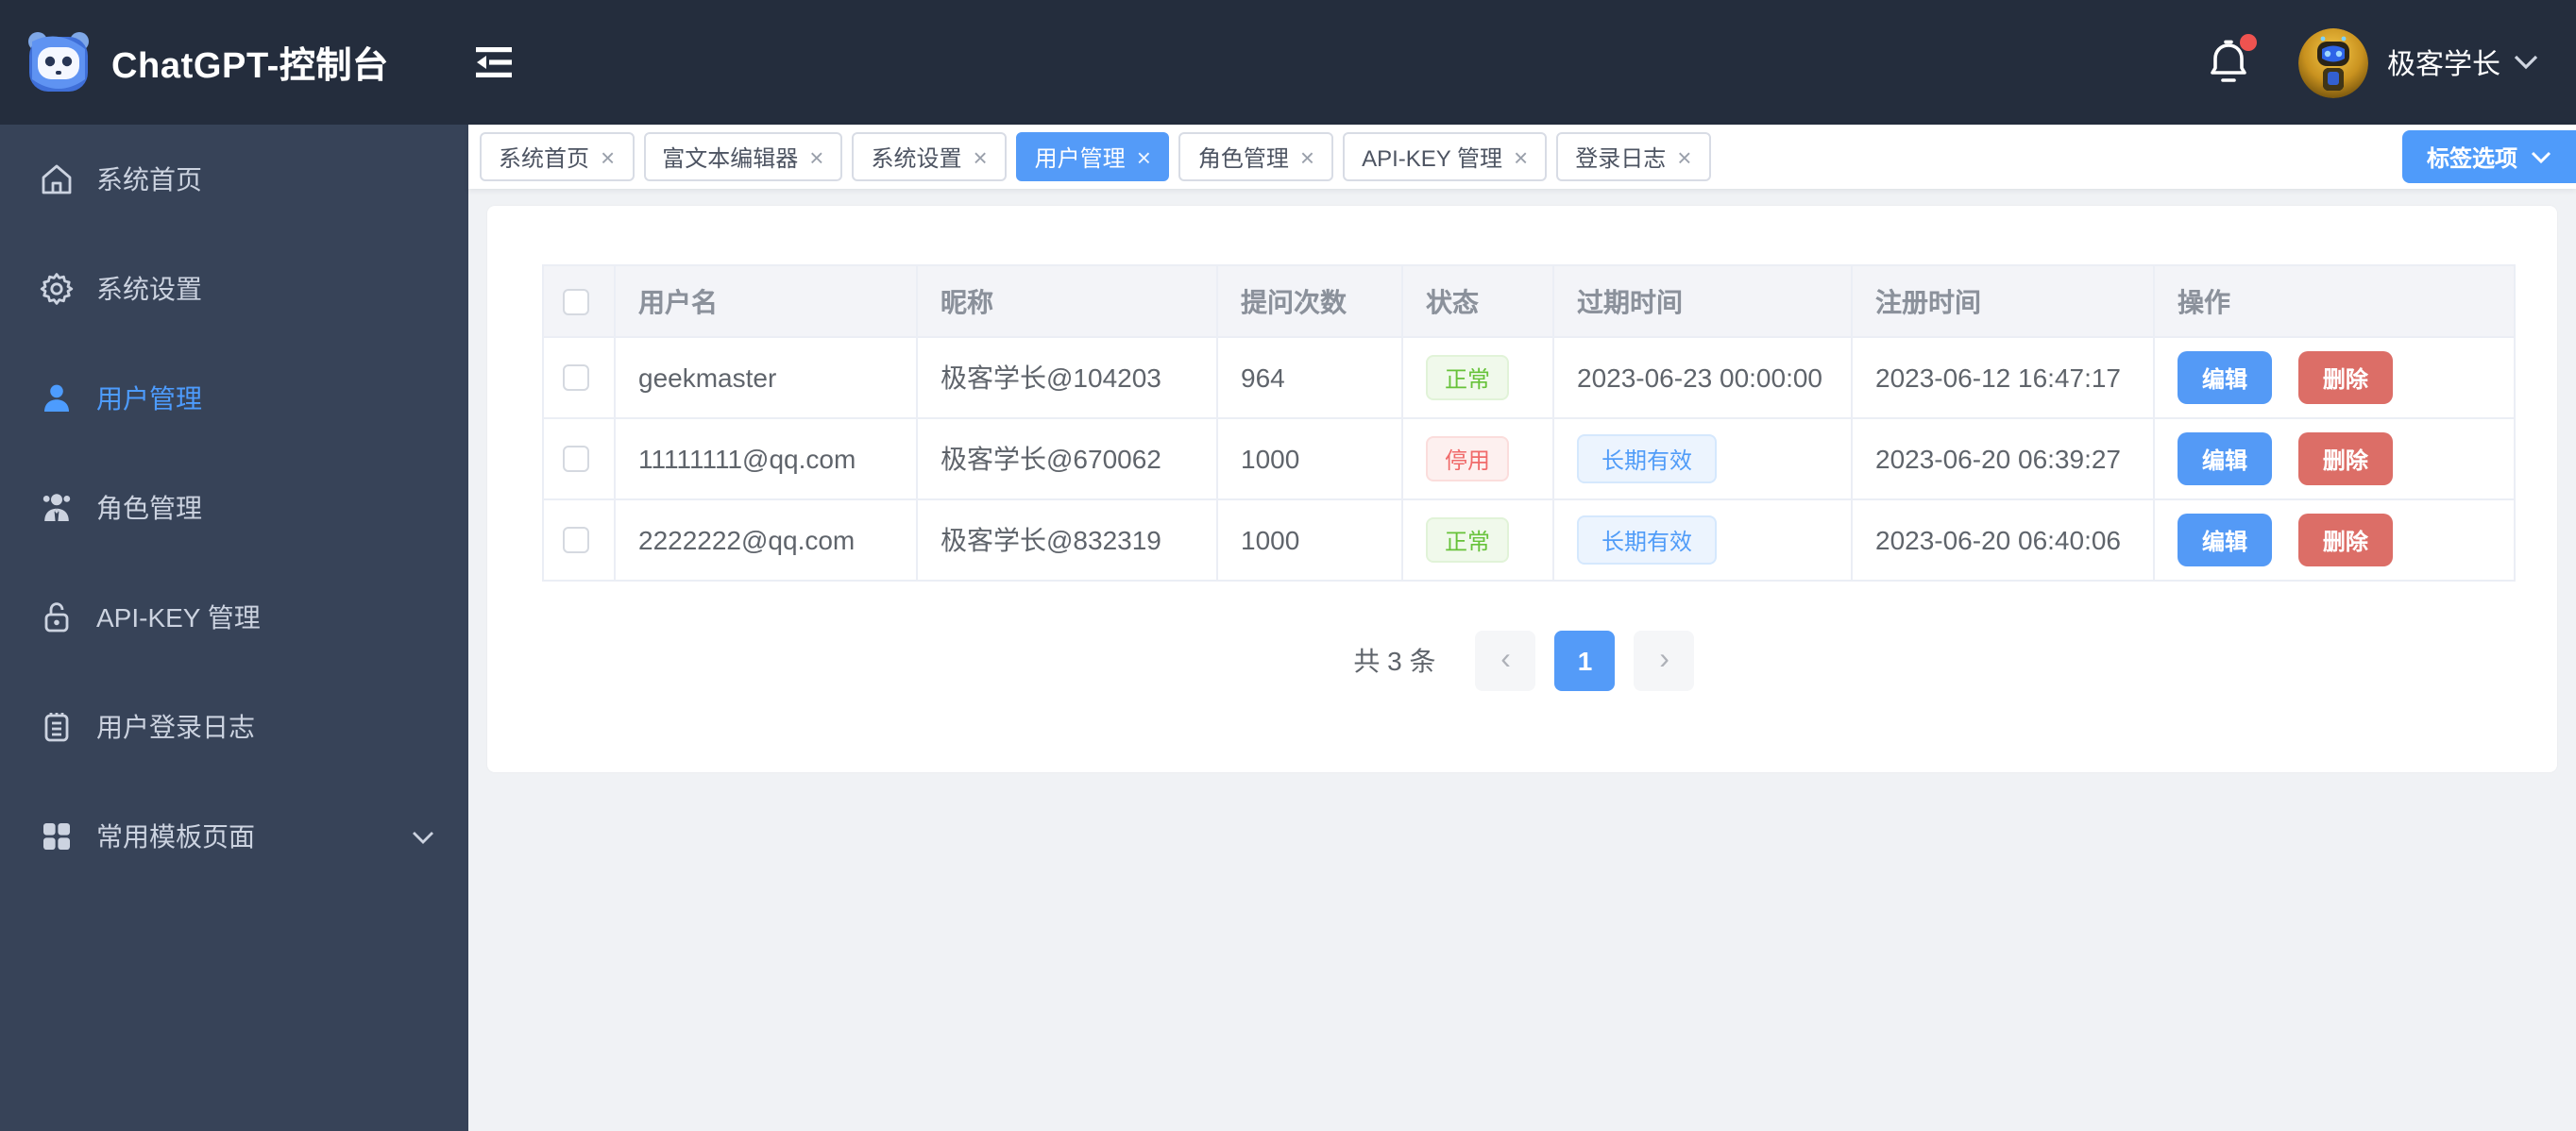 The image size is (2576, 1131). I want to click on chevron-left-icon: ‹, so click(1505, 660).